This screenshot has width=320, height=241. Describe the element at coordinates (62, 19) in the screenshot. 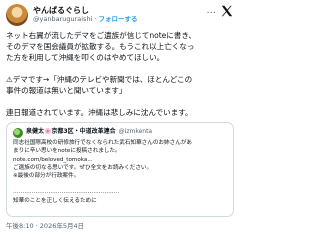

I see `author-handle: @yanbaruguraishi` at that location.